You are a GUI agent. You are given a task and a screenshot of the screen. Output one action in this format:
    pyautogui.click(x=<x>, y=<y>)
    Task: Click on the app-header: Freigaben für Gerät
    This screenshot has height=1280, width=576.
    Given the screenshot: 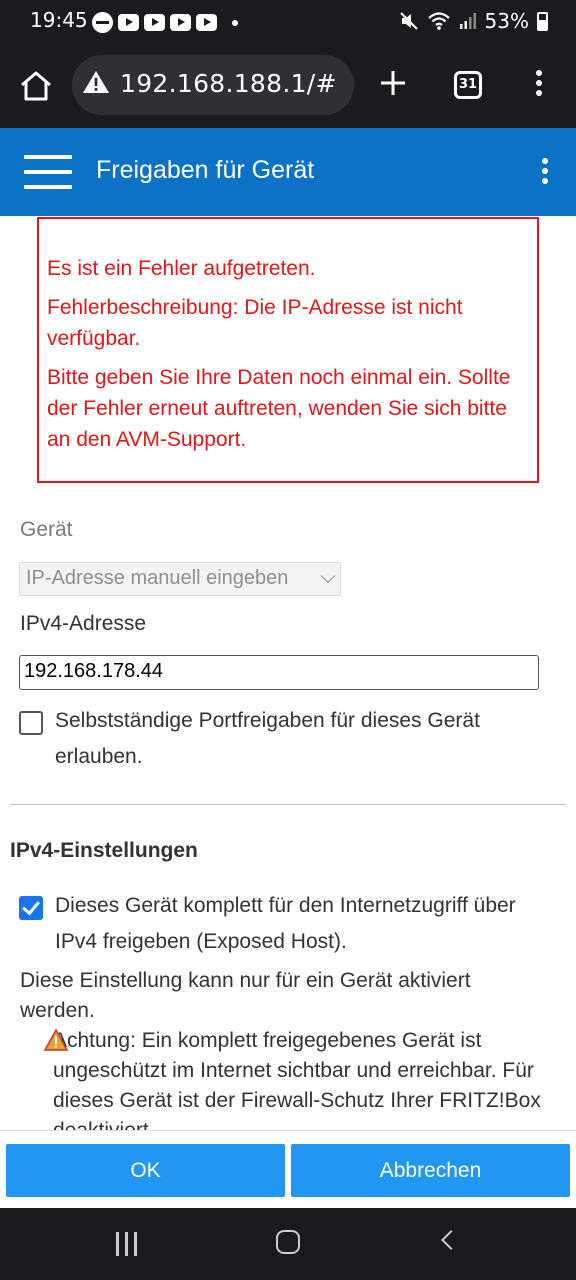 What is the action you would take?
    pyautogui.click(x=288, y=172)
    